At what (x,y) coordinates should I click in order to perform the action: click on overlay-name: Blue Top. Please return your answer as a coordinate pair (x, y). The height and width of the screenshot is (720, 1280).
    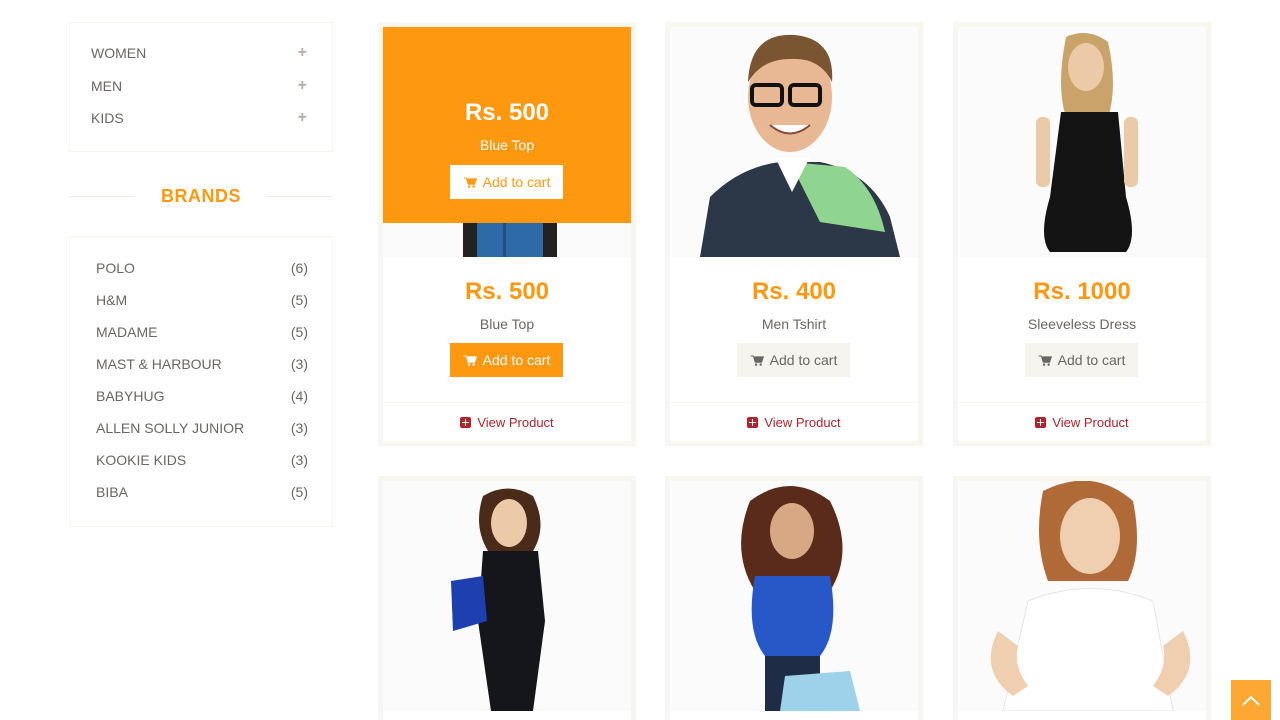
    Looking at the image, I should click on (507, 145).